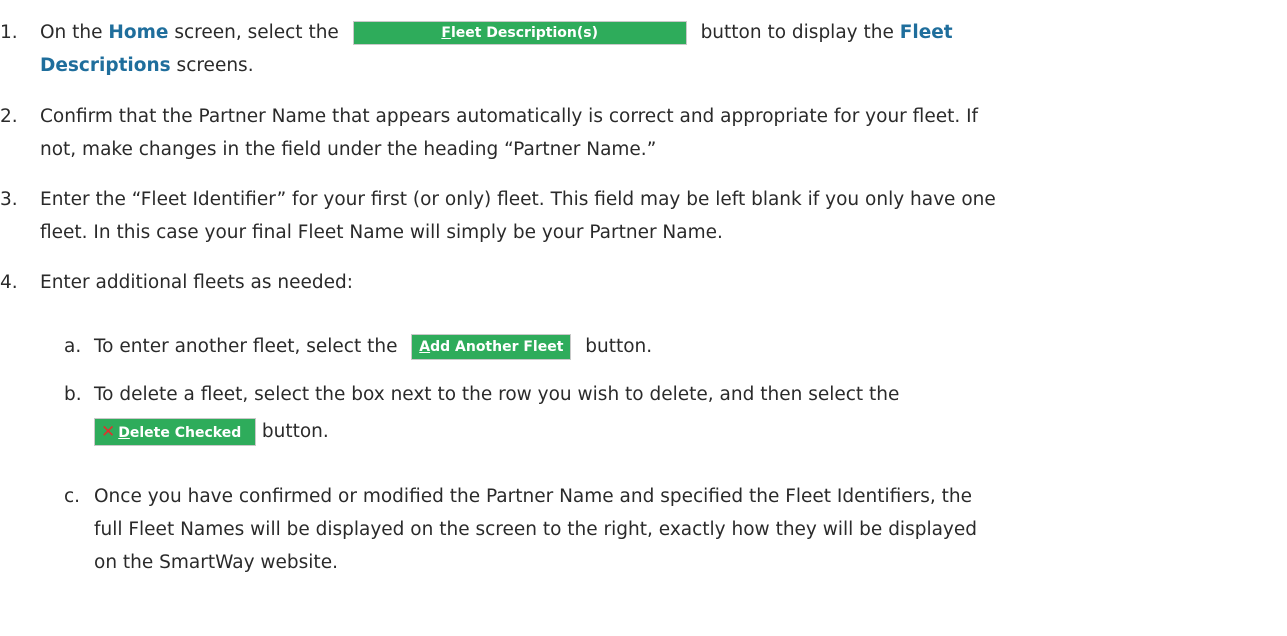 This screenshot has height=636, width=1287. Describe the element at coordinates (105, 65) in the screenshot. I see `descriptions-label: Descriptions` at that location.